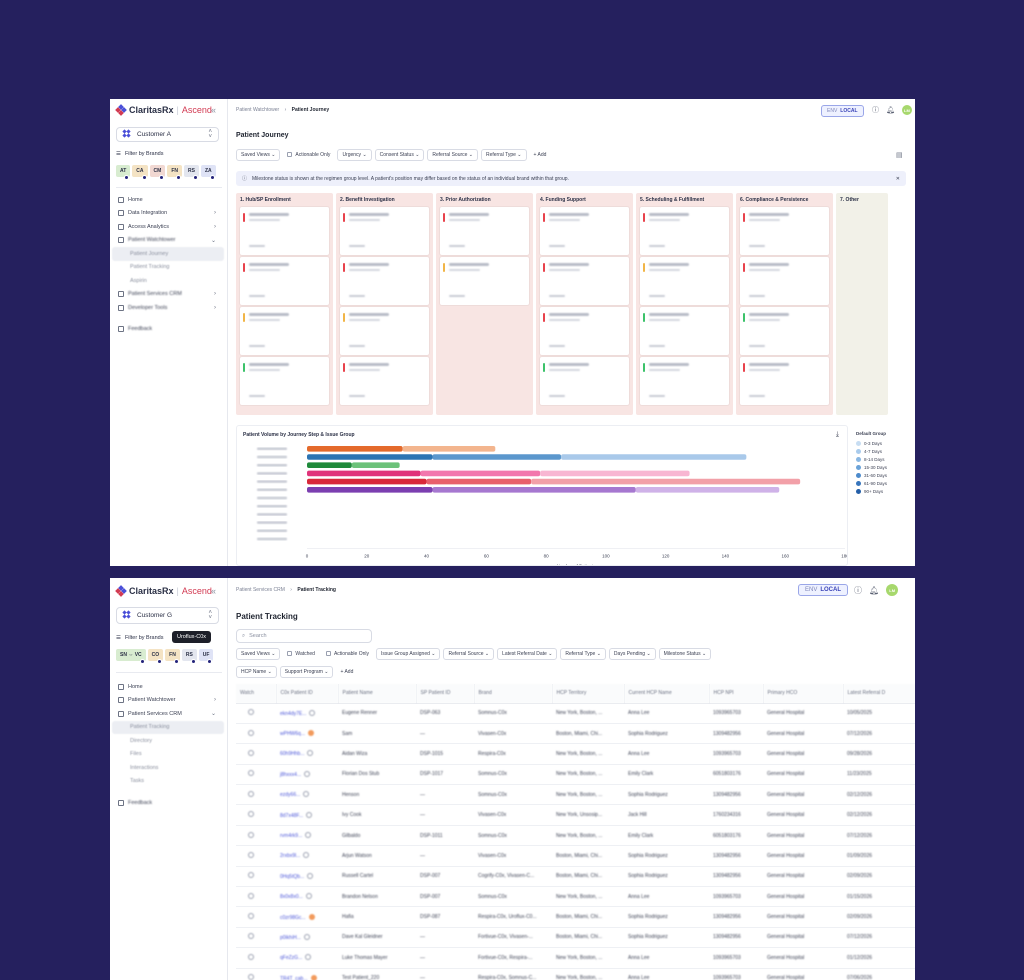  What do you see at coordinates (168, 281) in the screenshot?
I see `sidebar-item: Aspirin` at bounding box center [168, 281].